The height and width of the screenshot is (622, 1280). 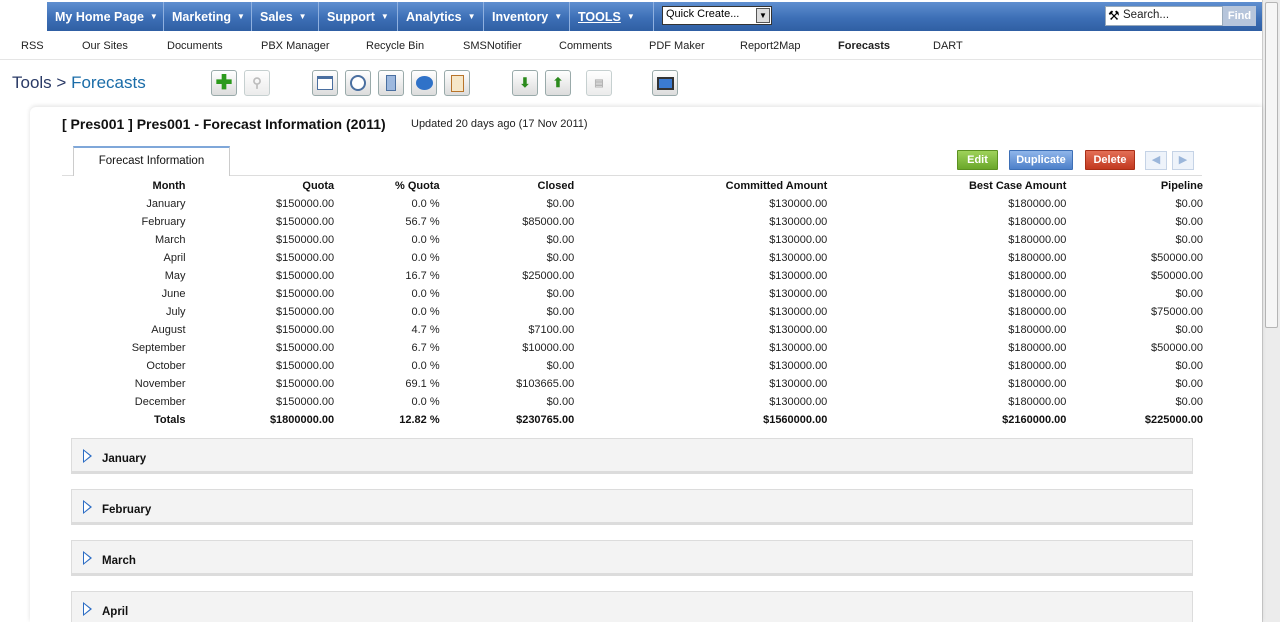 What do you see at coordinates (864, 46) in the screenshot?
I see `subnav-forecasts: Forecasts` at bounding box center [864, 46].